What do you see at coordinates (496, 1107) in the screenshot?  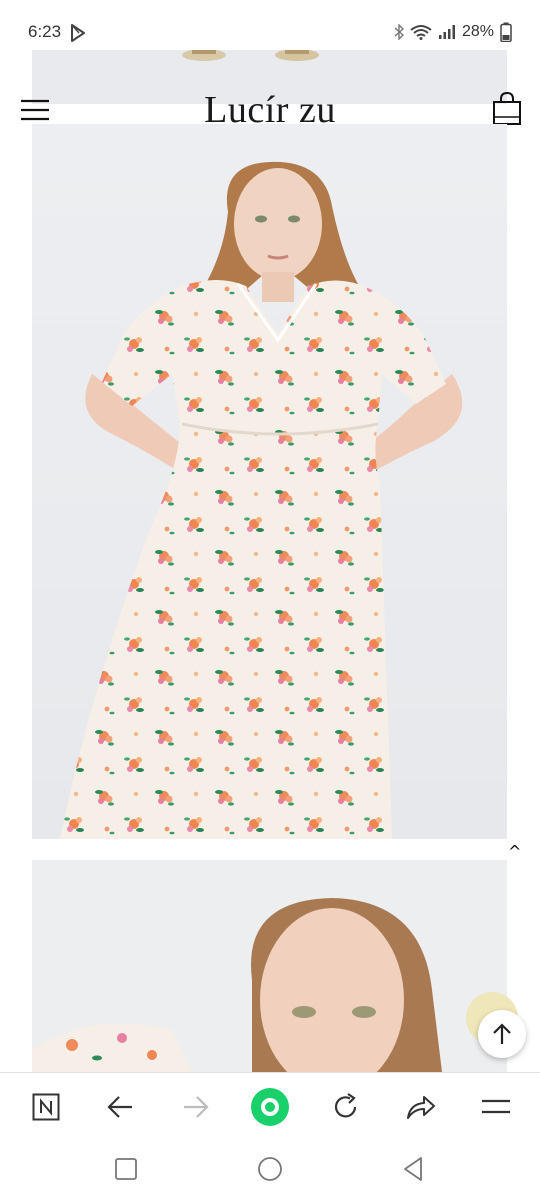 I see `browser-menu-icon` at bounding box center [496, 1107].